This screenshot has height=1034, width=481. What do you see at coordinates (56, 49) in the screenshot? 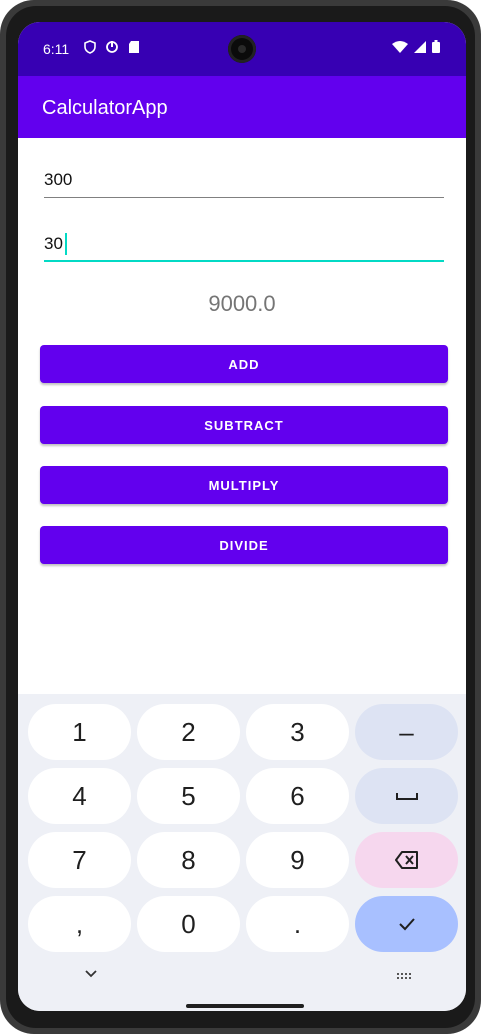
I see `status-time: 6:11` at bounding box center [56, 49].